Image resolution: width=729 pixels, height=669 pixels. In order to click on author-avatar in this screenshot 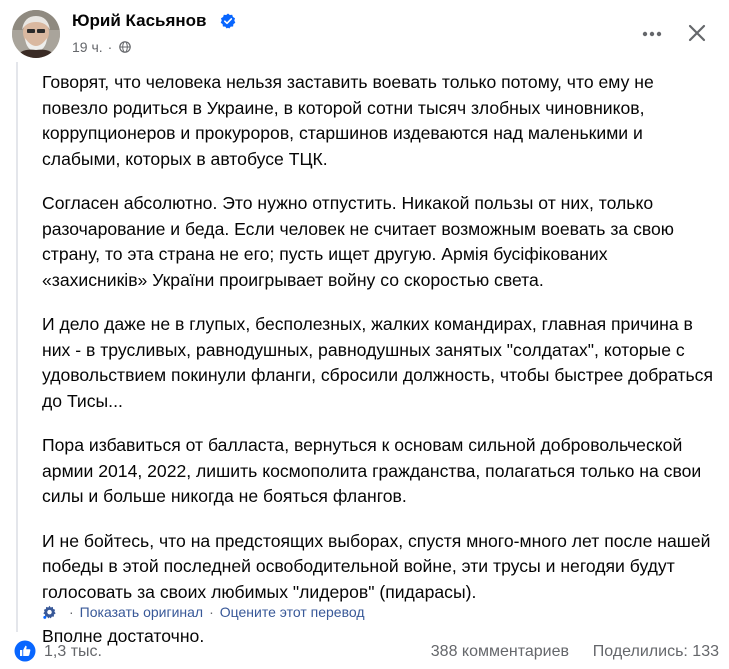, I will do `click(36, 34)`.